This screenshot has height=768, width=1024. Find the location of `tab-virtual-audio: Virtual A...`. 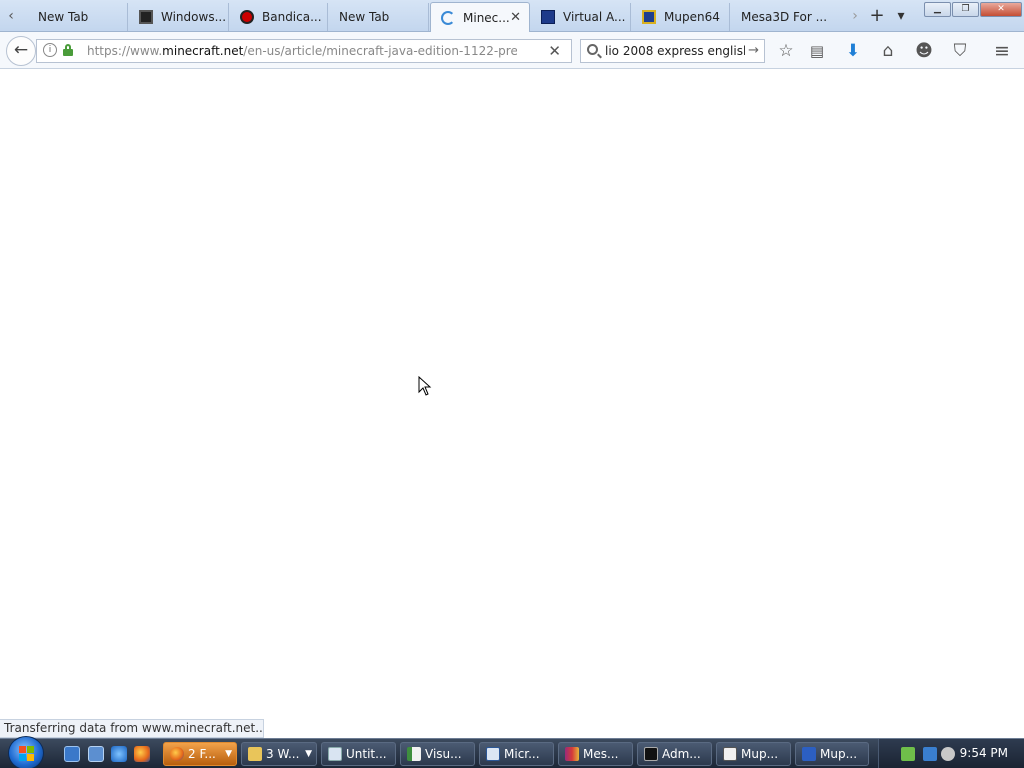

tab-virtual-audio: Virtual A... is located at coordinates (581, 17).